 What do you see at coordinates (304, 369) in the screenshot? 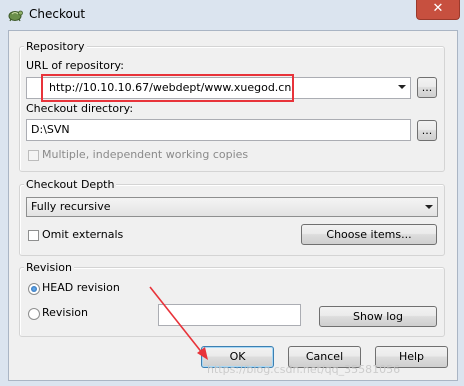
I see `watermark-text: https://blog.csdn.net/qq_35581056` at bounding box center [304, 369].